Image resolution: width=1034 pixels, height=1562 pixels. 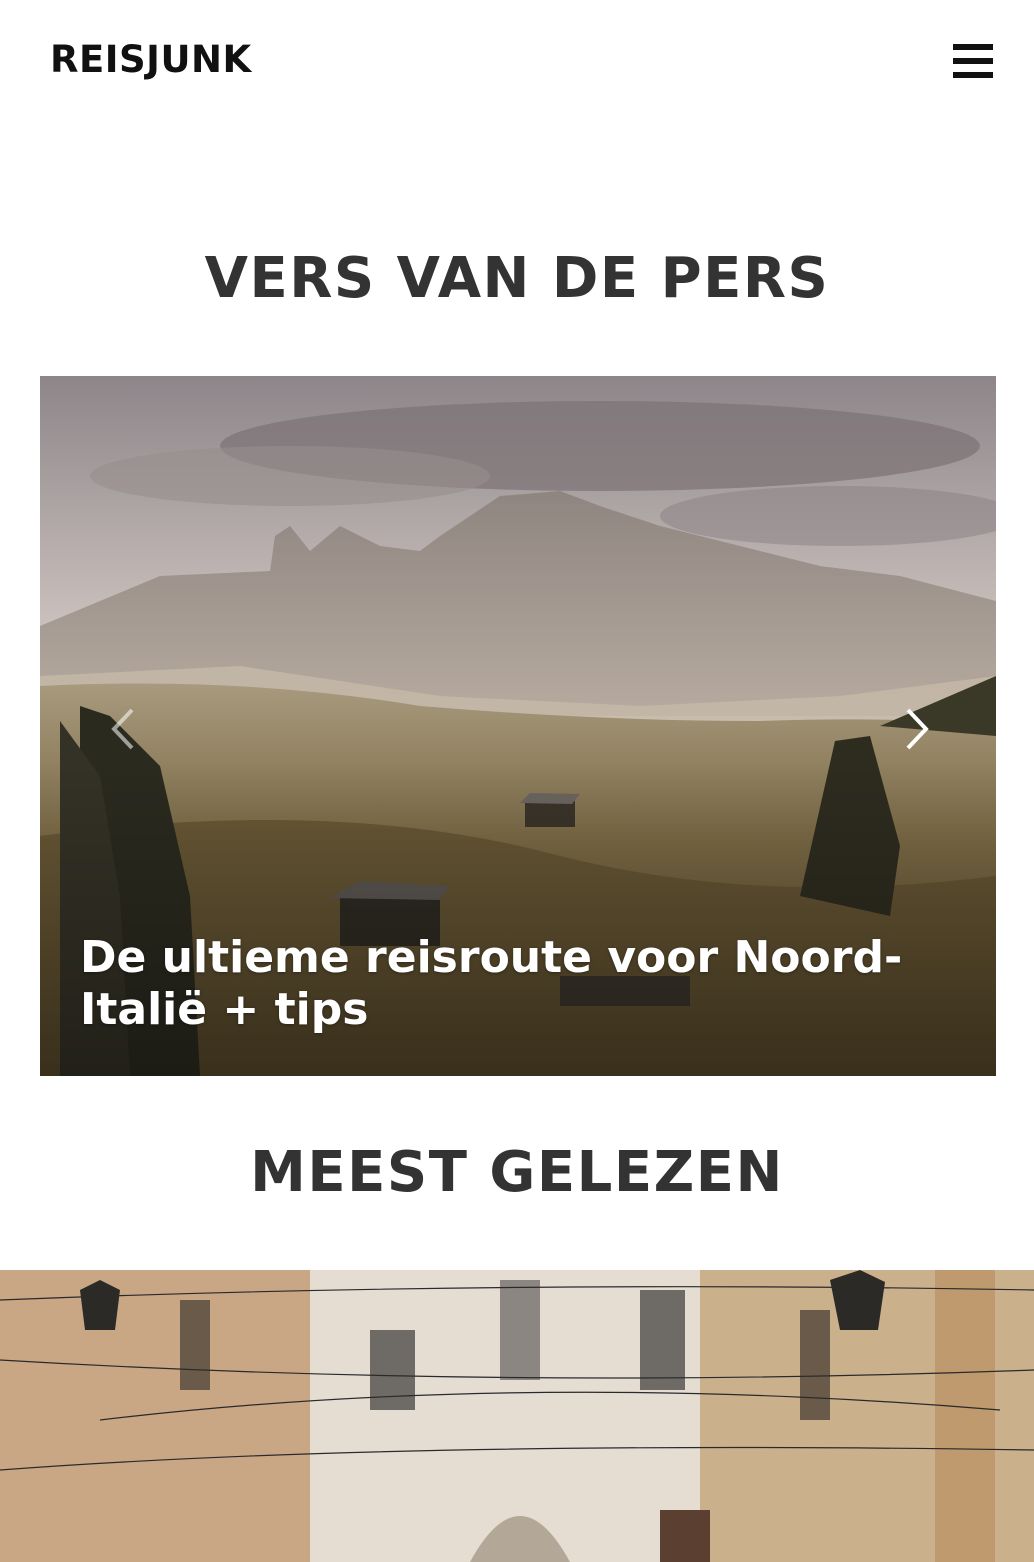 I want to click on site-header: REISJUNK, so click(x=517, y=65).